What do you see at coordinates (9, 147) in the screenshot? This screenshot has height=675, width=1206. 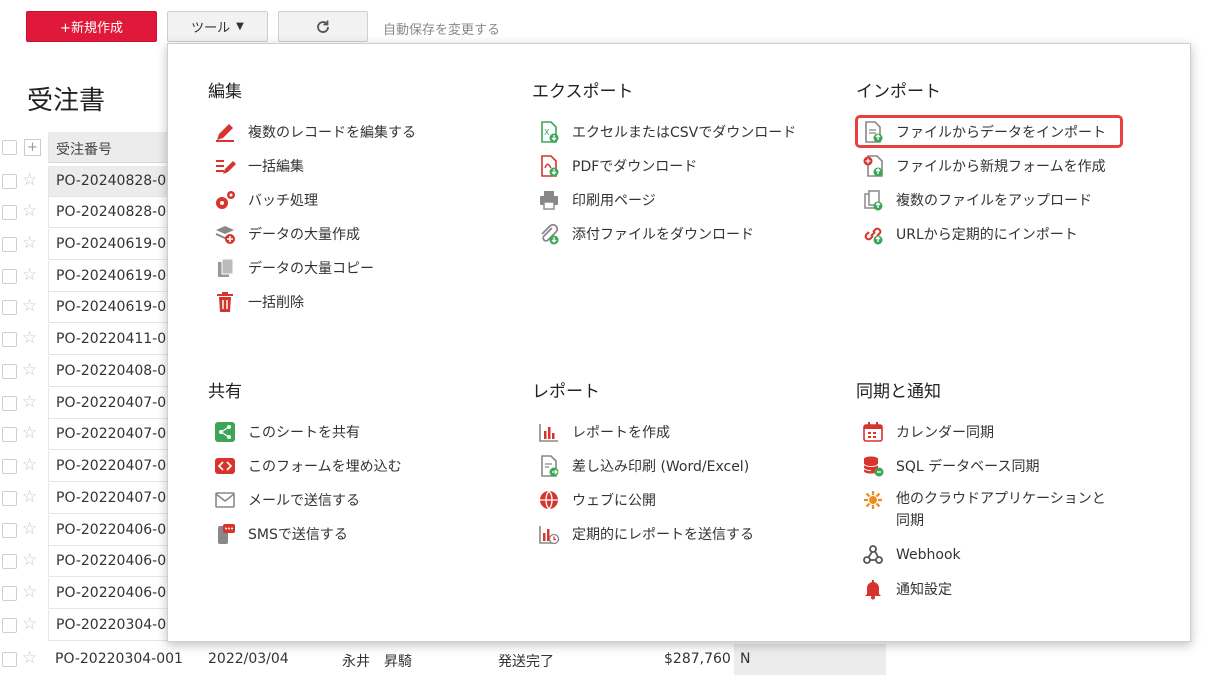 I see `select-all-checkbox` at bounding box center [9, 147].